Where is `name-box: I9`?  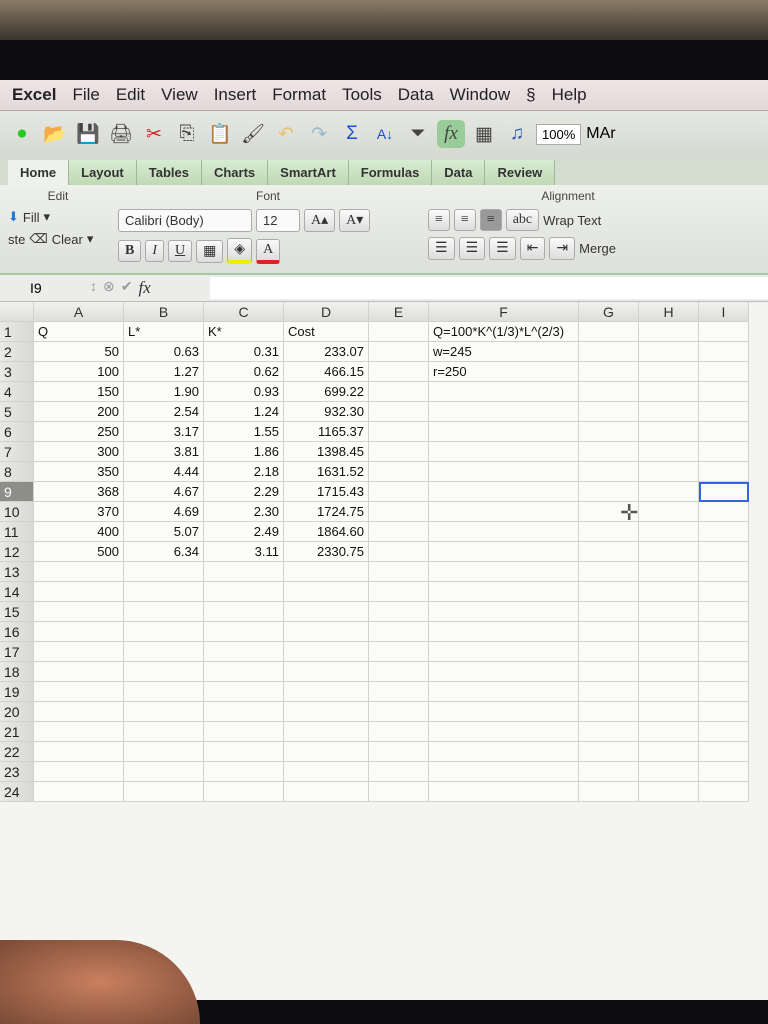
name-box: I9 is located at coordinates (45, 288).